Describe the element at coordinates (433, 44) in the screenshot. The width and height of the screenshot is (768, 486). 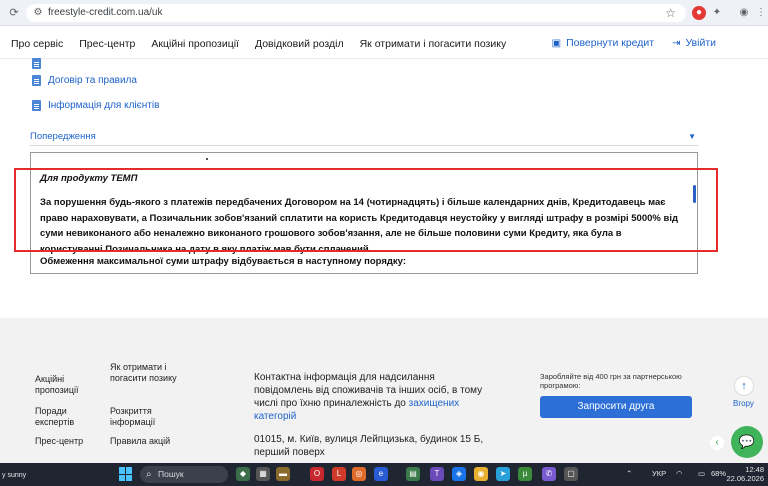
I see `nav-how-to: Як отримати і погасити позику` at that location.